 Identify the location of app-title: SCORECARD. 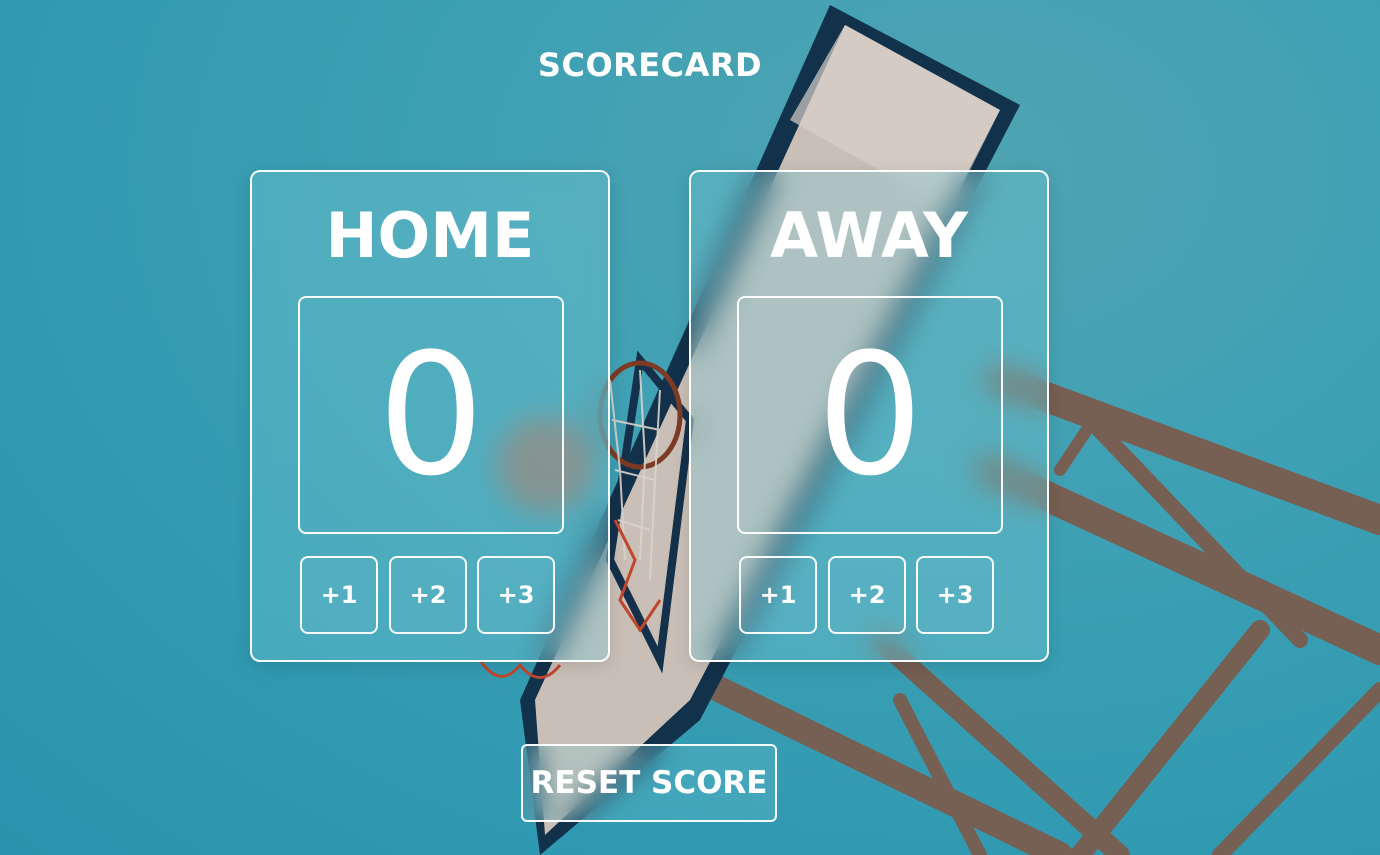
(650, 65).